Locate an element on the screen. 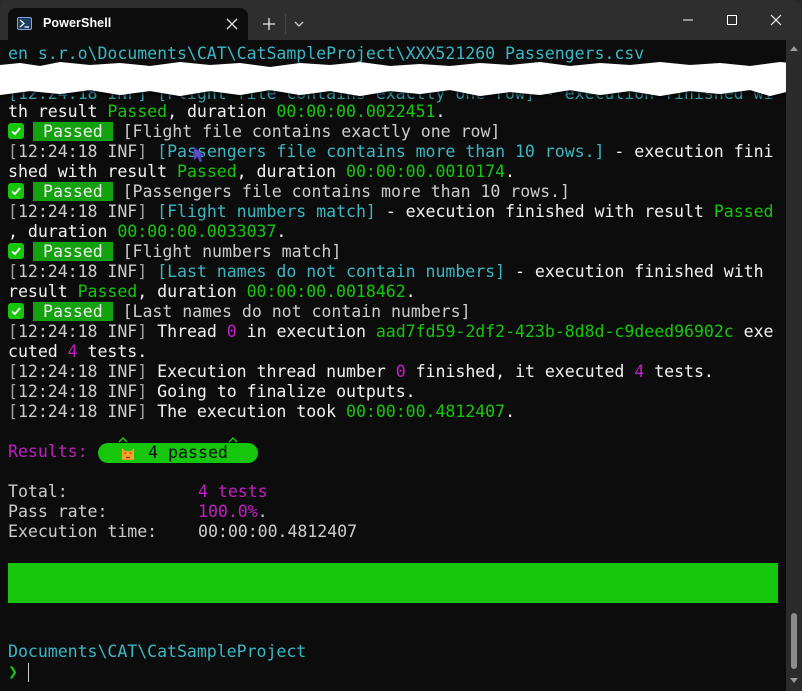 The width and height of the screenshot is (802, 691). close-icon is located at coordinates (776, 20).